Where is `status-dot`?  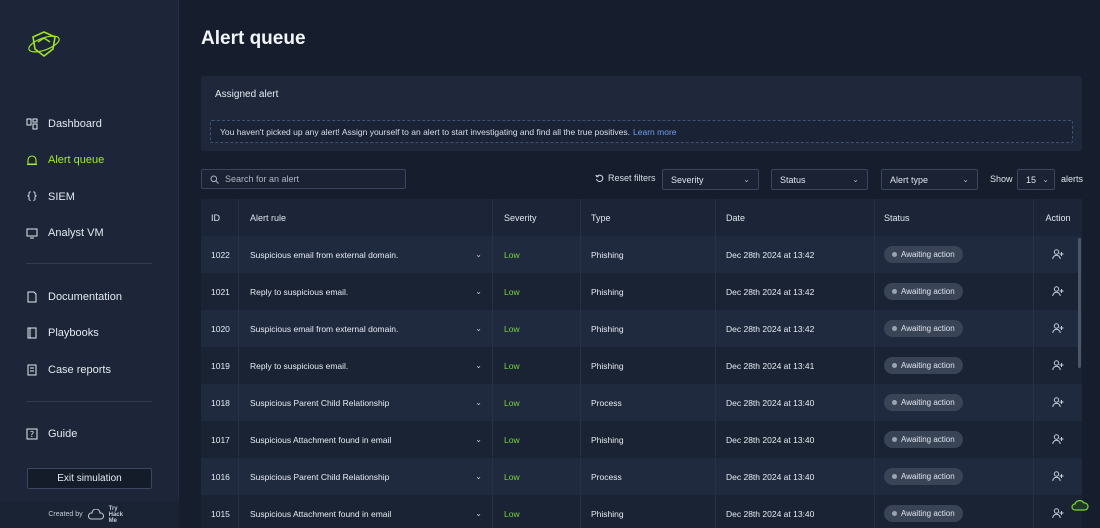 status-dot is located at coordinates (894, 291).